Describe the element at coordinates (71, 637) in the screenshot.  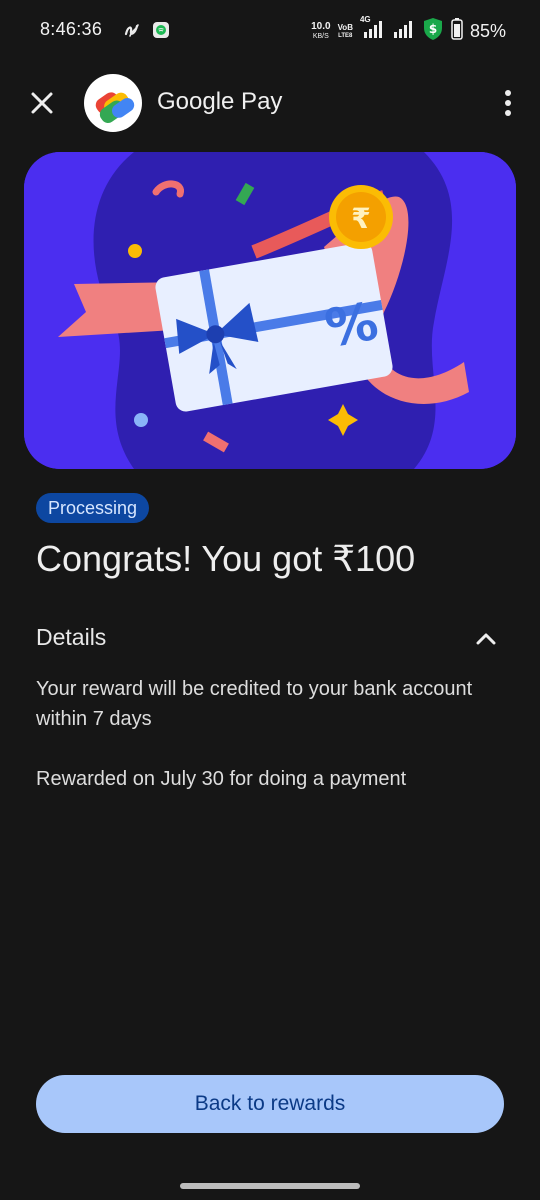
I see `details-title: Details` at that location.